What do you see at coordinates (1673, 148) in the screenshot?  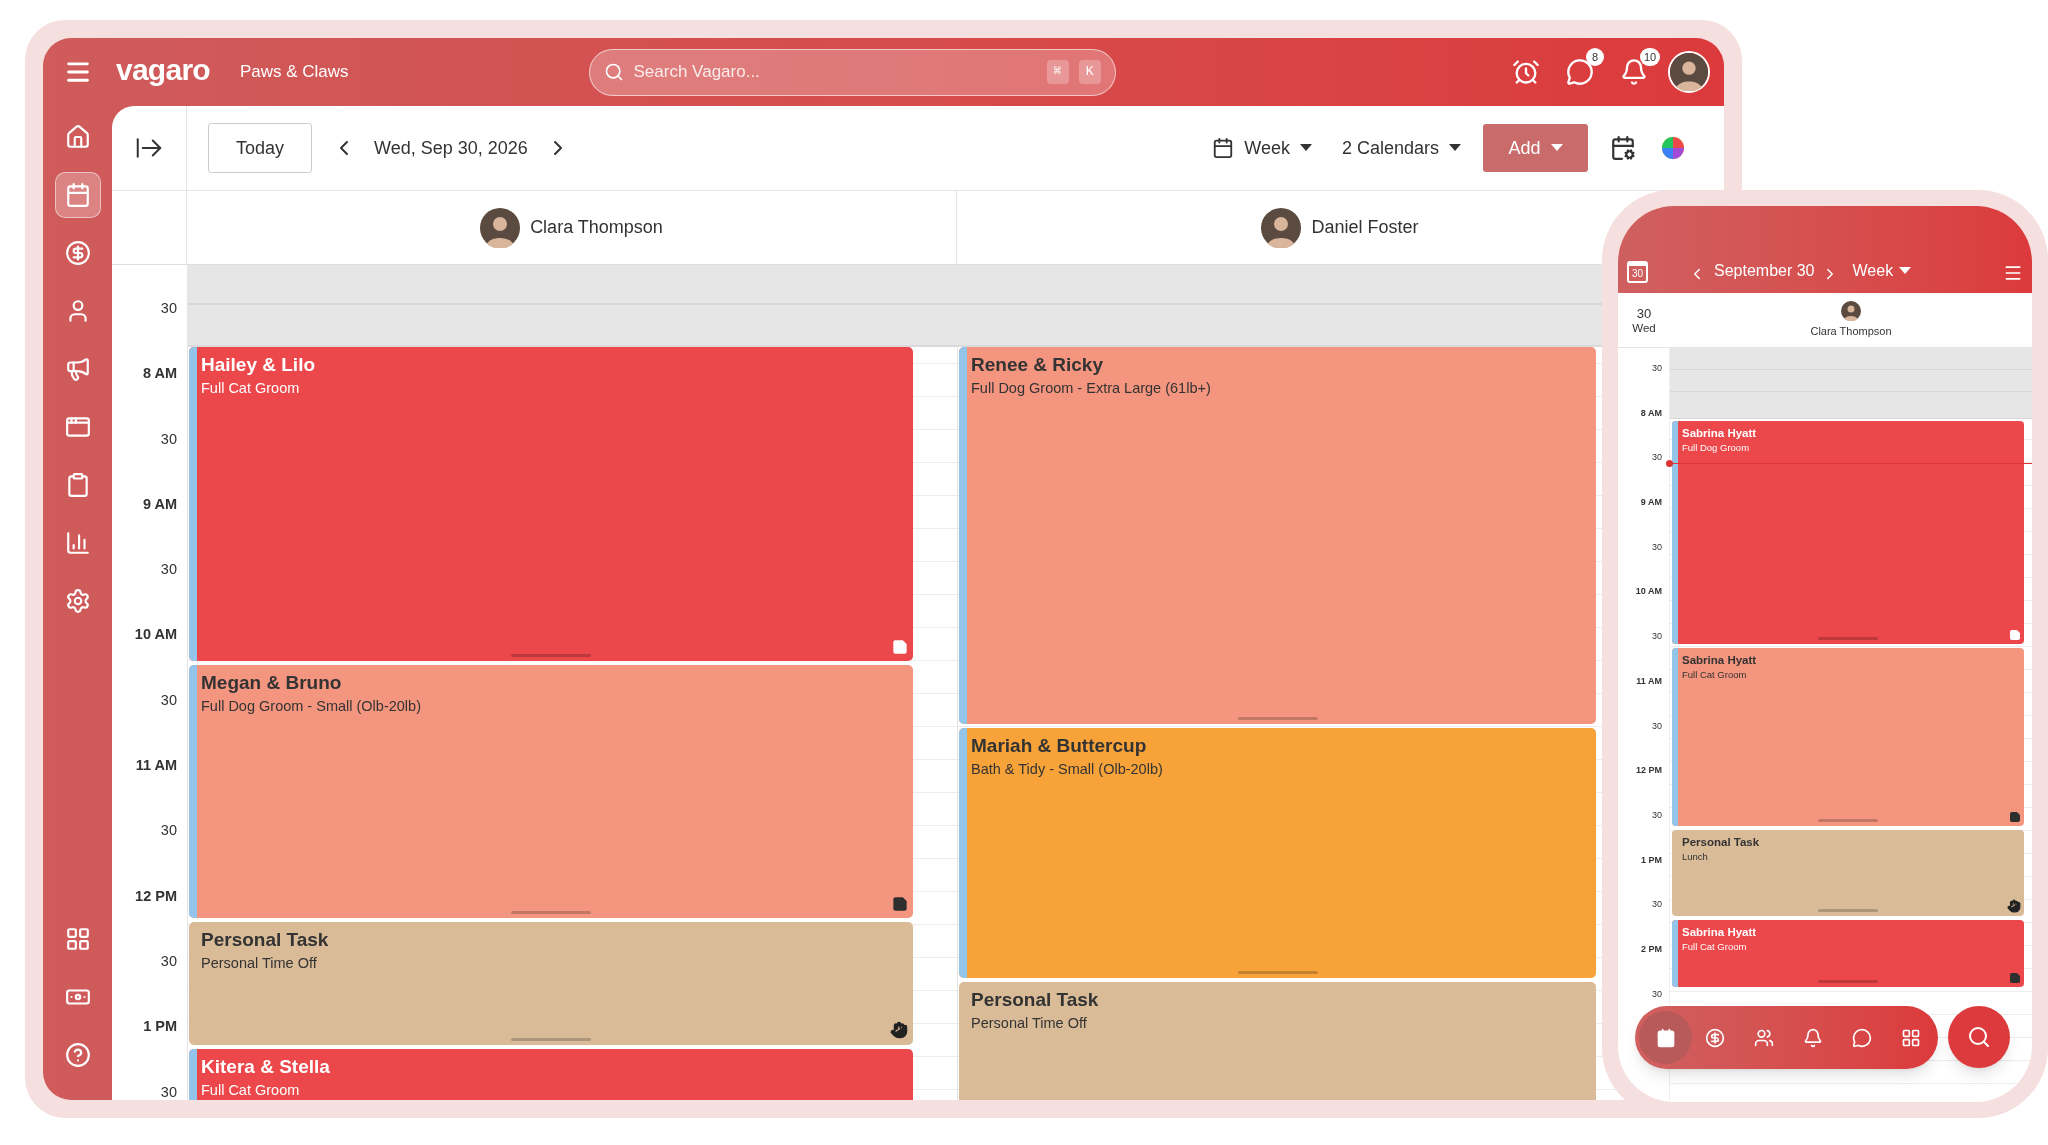 I see `color-wheel-icon` at bounding box center [1673, 148].